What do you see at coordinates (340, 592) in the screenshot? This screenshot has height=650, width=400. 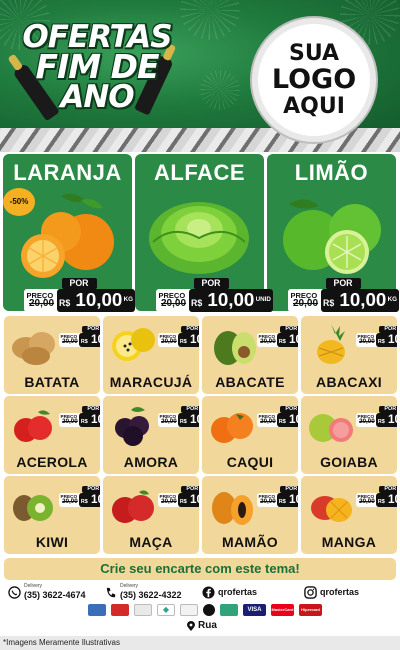 I see `instagram-handle: qrofertas` at bounding box center [340, 592].